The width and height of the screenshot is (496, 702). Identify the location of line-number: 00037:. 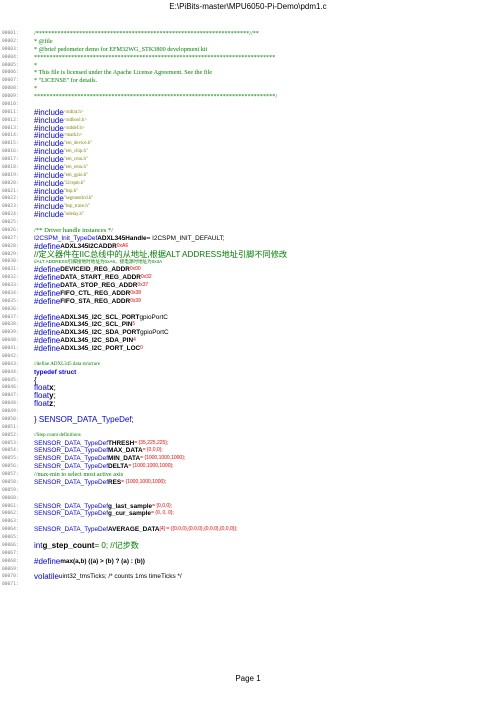
(10, 317).